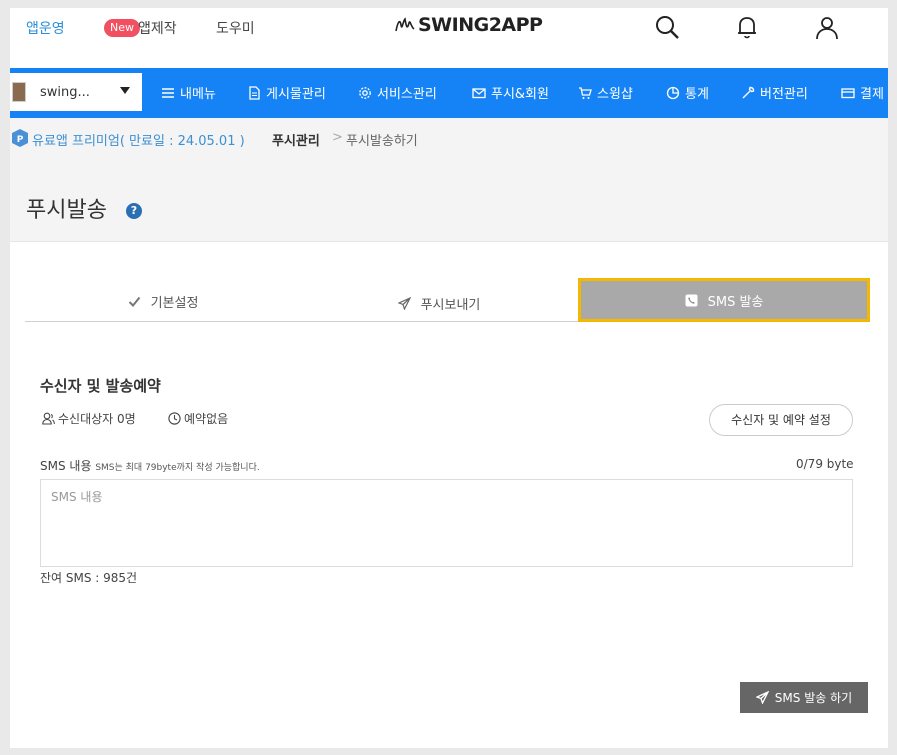  I want to click on tab-sms-send: SMS 발송, so click(724, 300).